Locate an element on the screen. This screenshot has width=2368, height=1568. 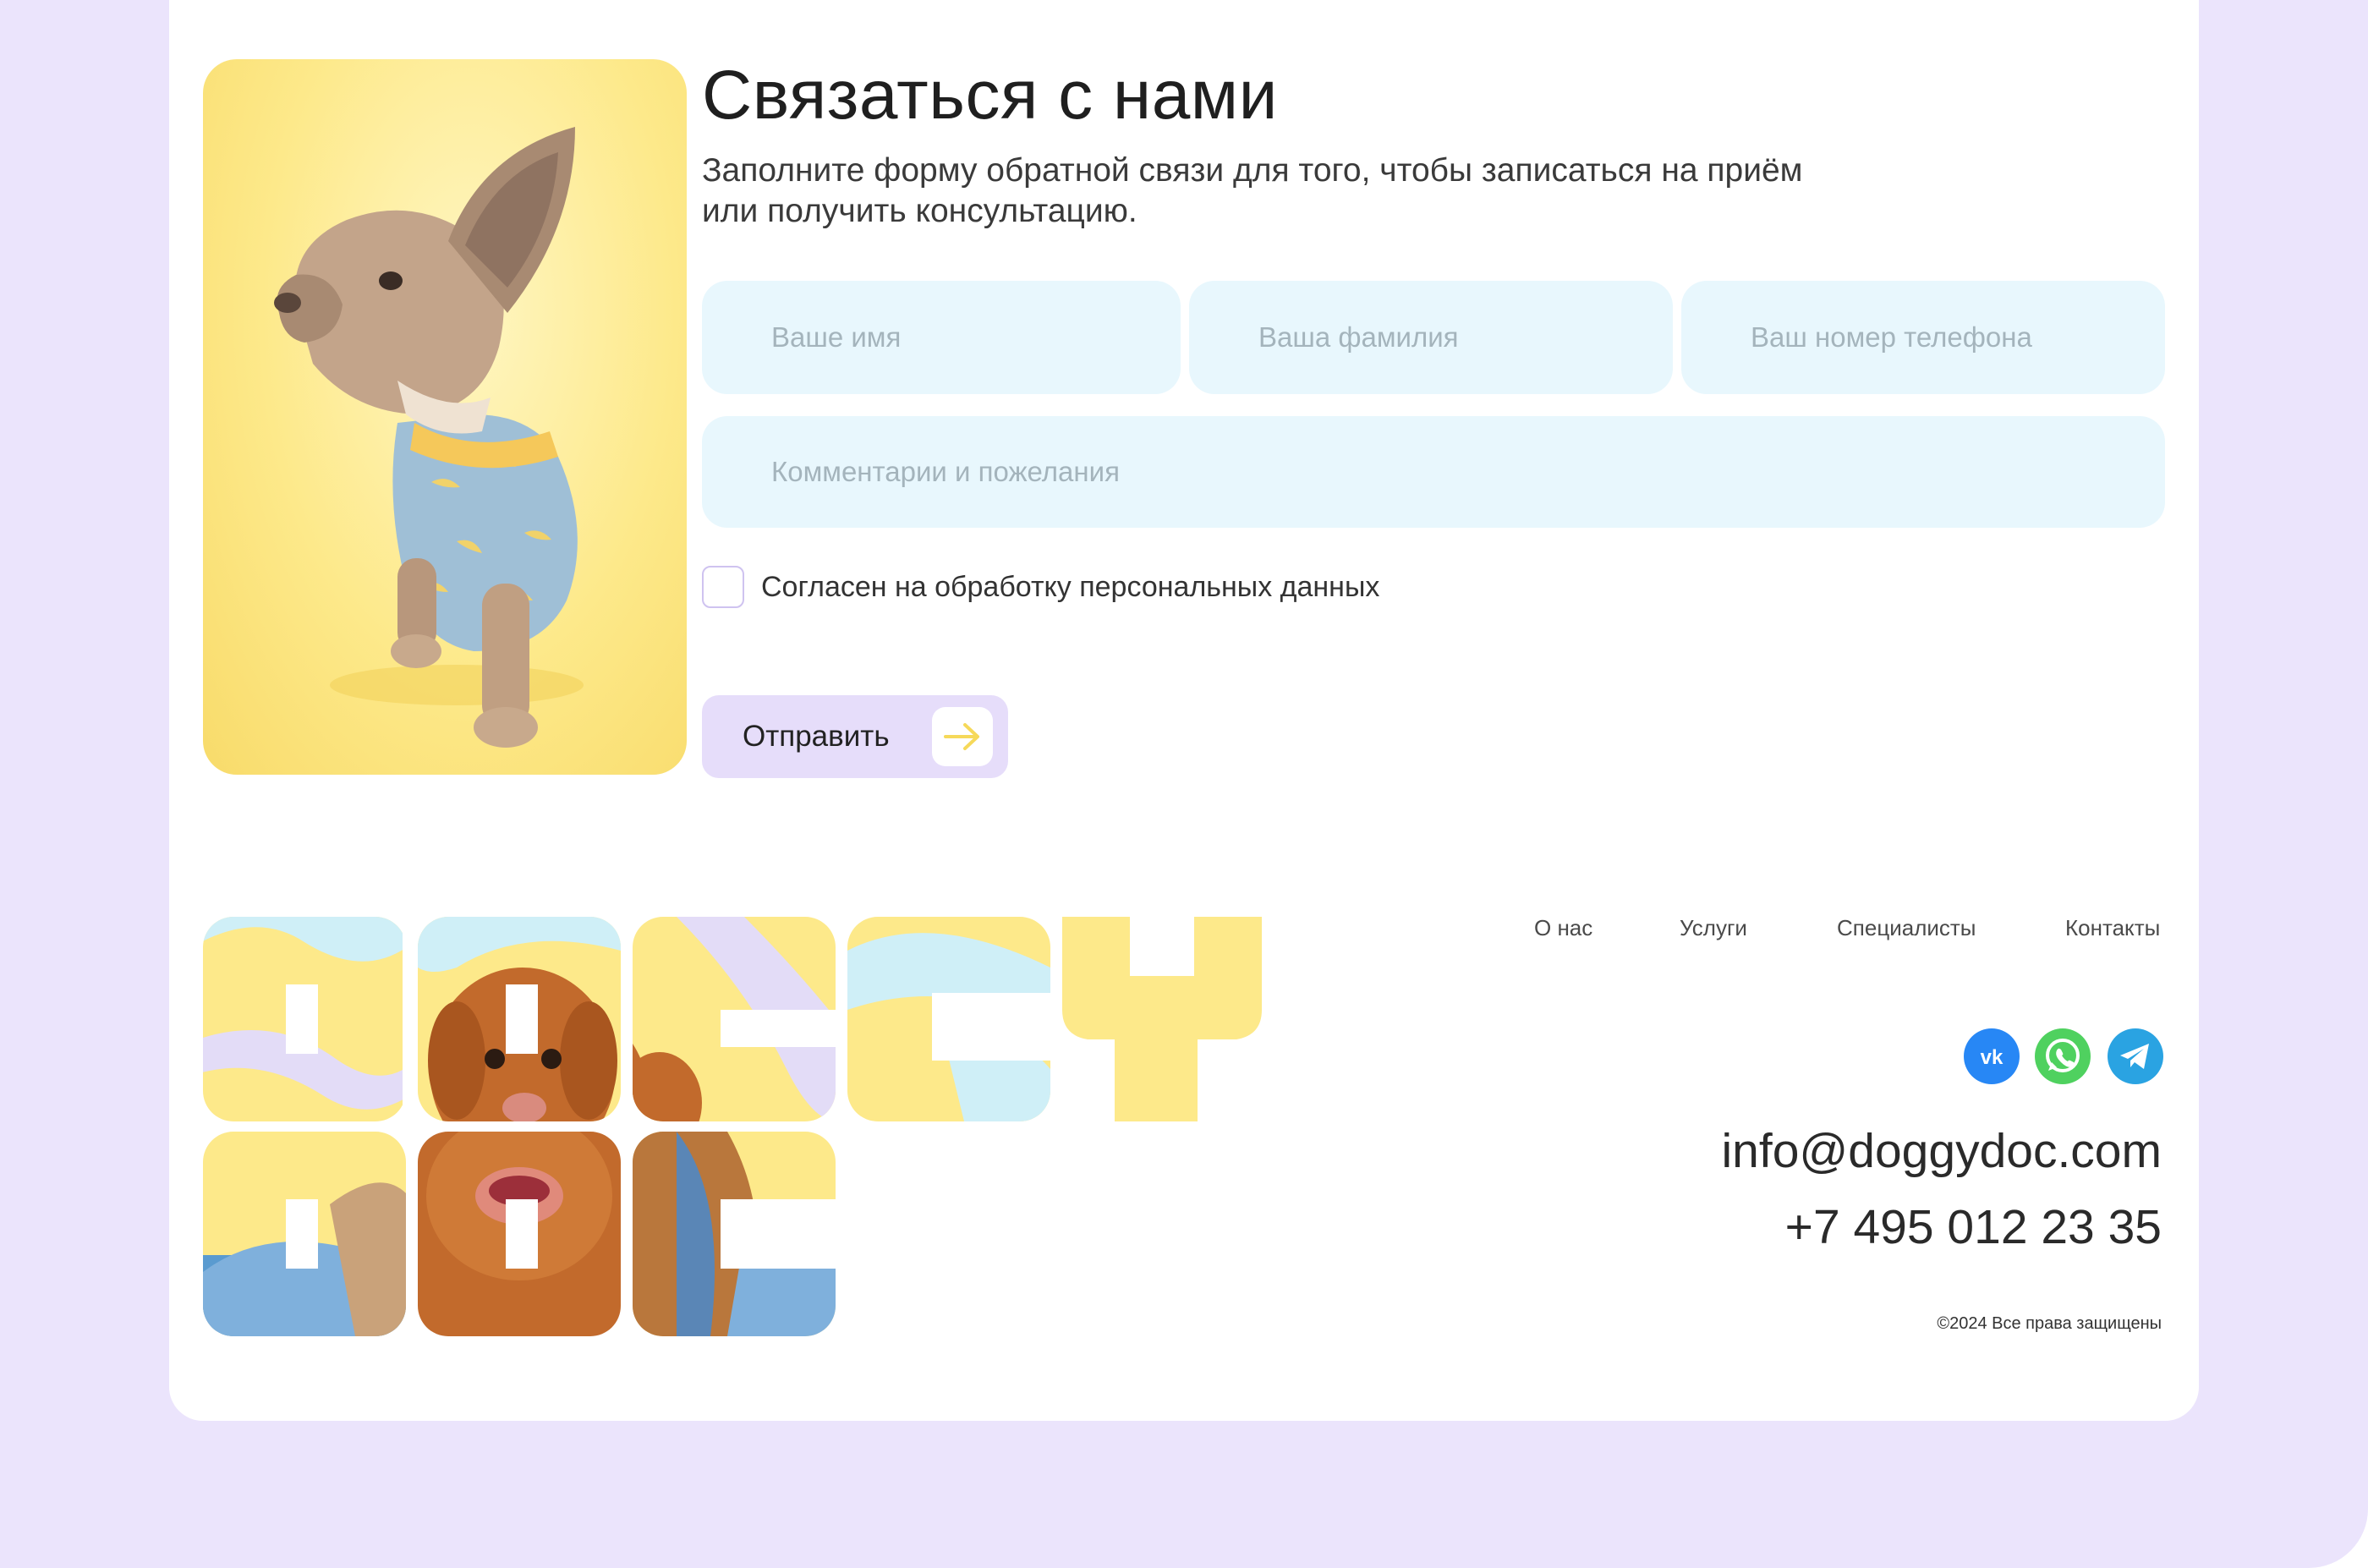
nav-about: О нас is located at coordinates (1563, 928).